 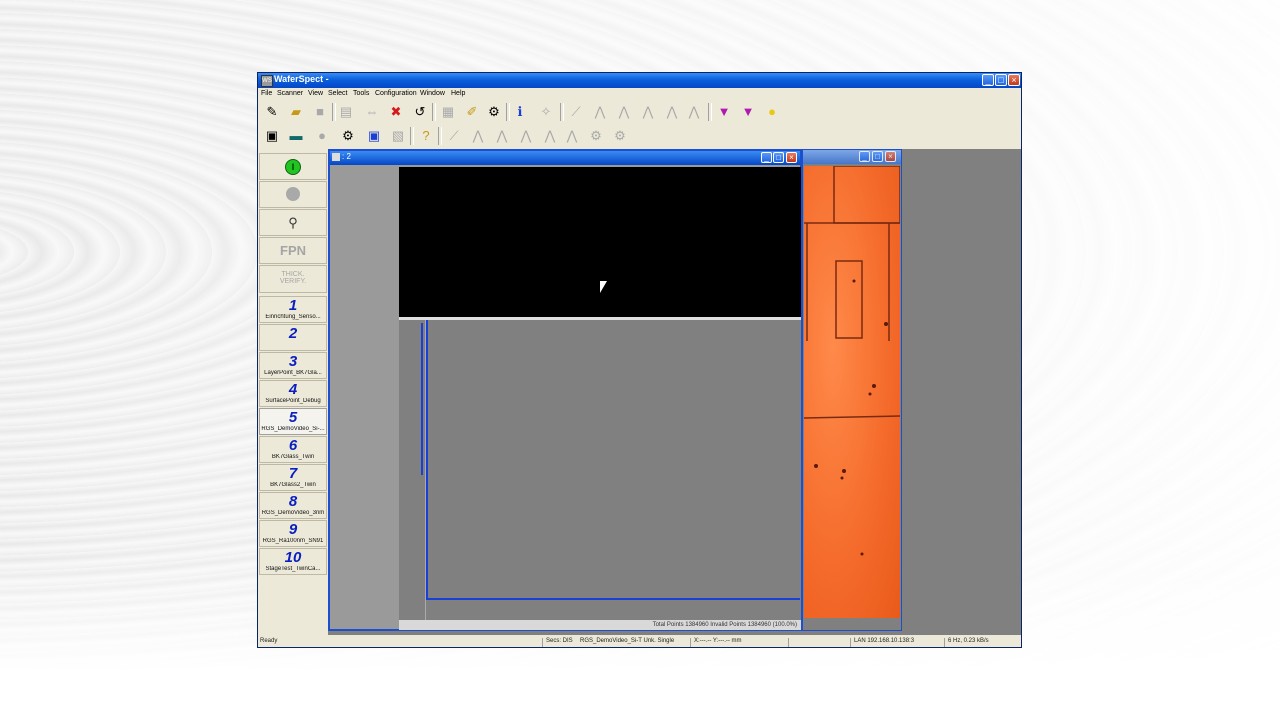 I want to click on thick-verify-button: THICK. VERIFY., so click(x=293, y=279).